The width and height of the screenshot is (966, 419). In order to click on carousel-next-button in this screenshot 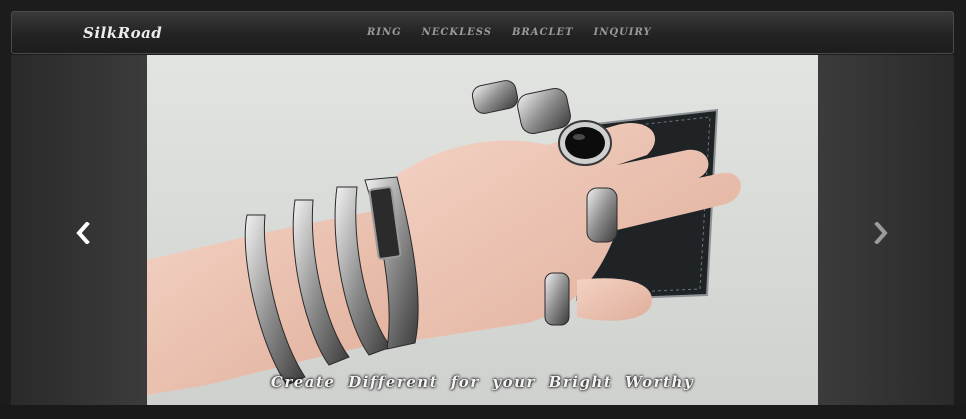, I will do `click(881, 233)`.